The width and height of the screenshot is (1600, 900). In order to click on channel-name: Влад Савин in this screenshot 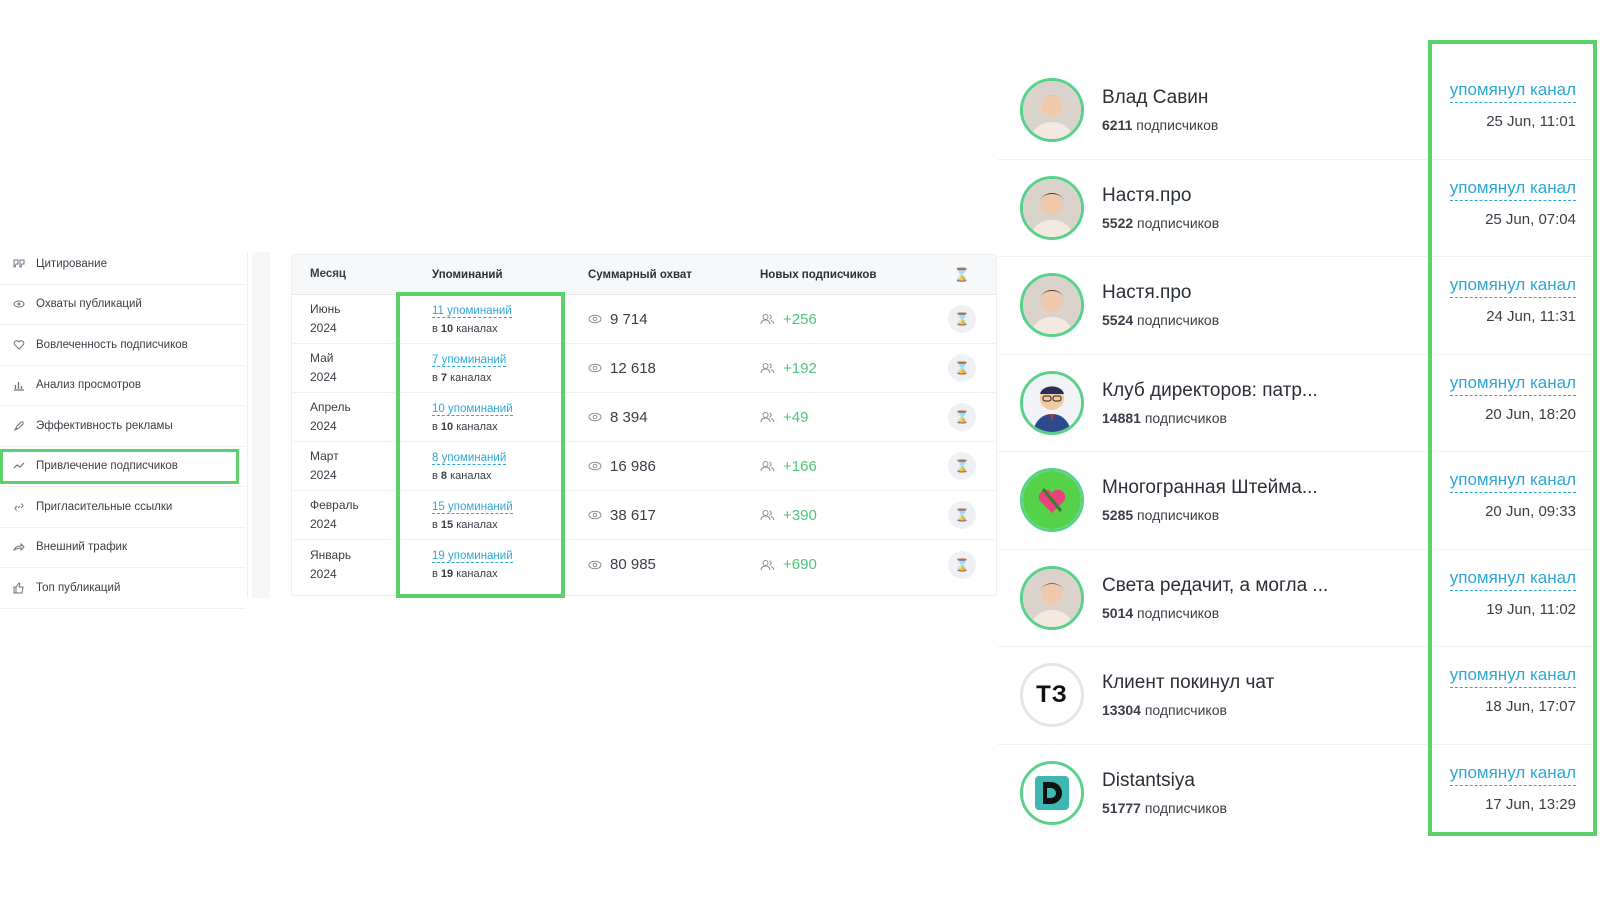, I will do `click(1262, 98)`.